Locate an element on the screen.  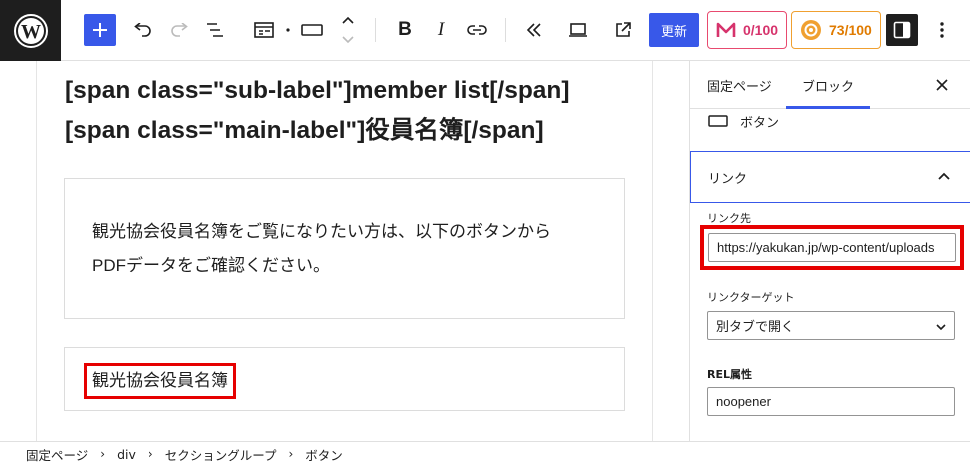
settings-sidebar-toggle-icon is located at coordinates (902, 30).